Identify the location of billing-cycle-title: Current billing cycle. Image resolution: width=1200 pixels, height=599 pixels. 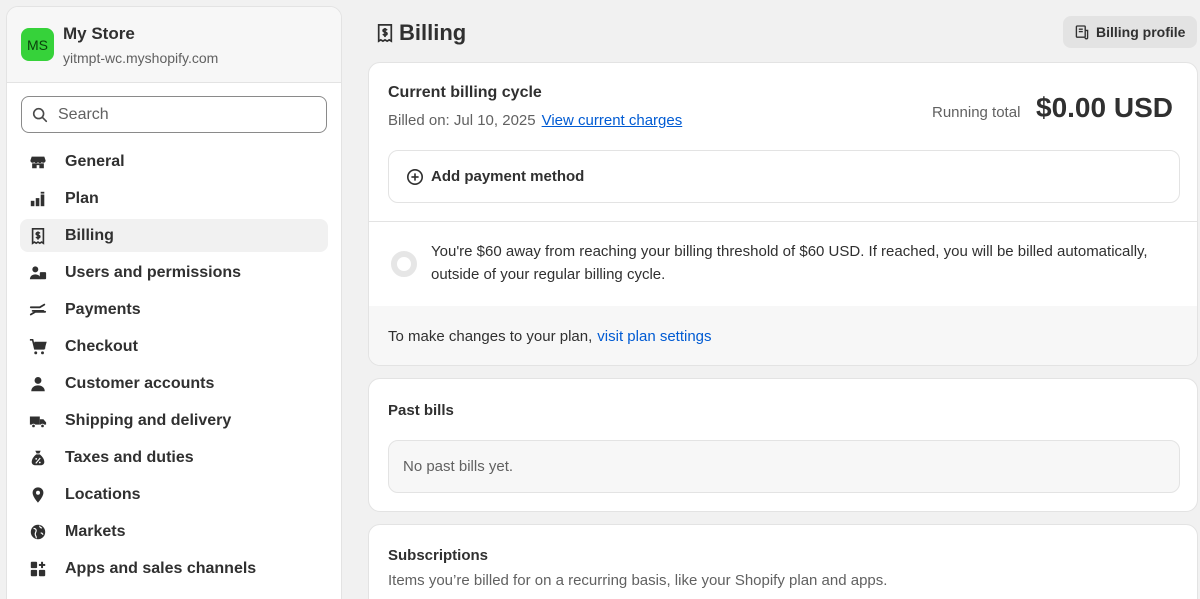
(465, 92).